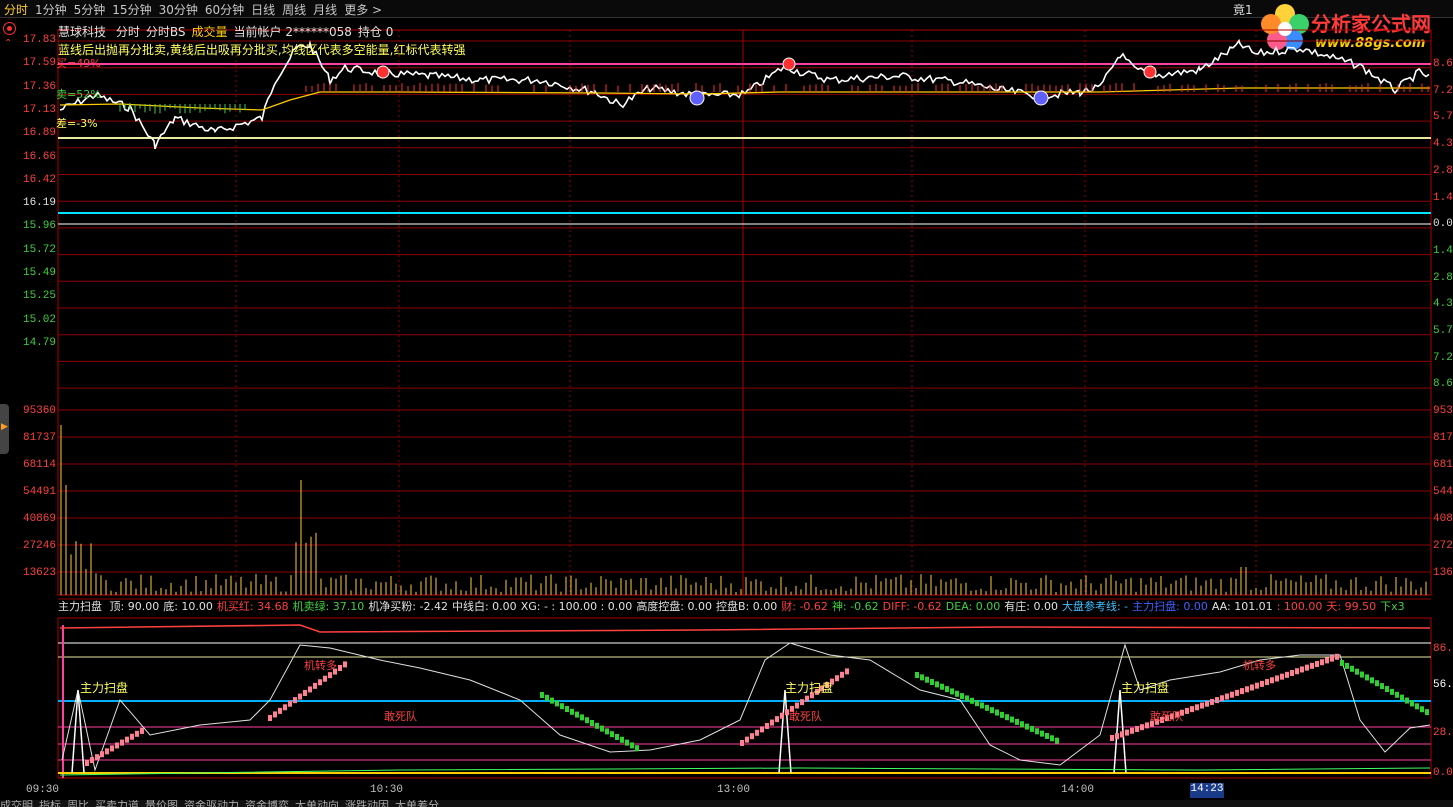 This screenshot has width=1453, height=807. I want to click on sweep-label-1: 主力扫盘, so click(104, 688).